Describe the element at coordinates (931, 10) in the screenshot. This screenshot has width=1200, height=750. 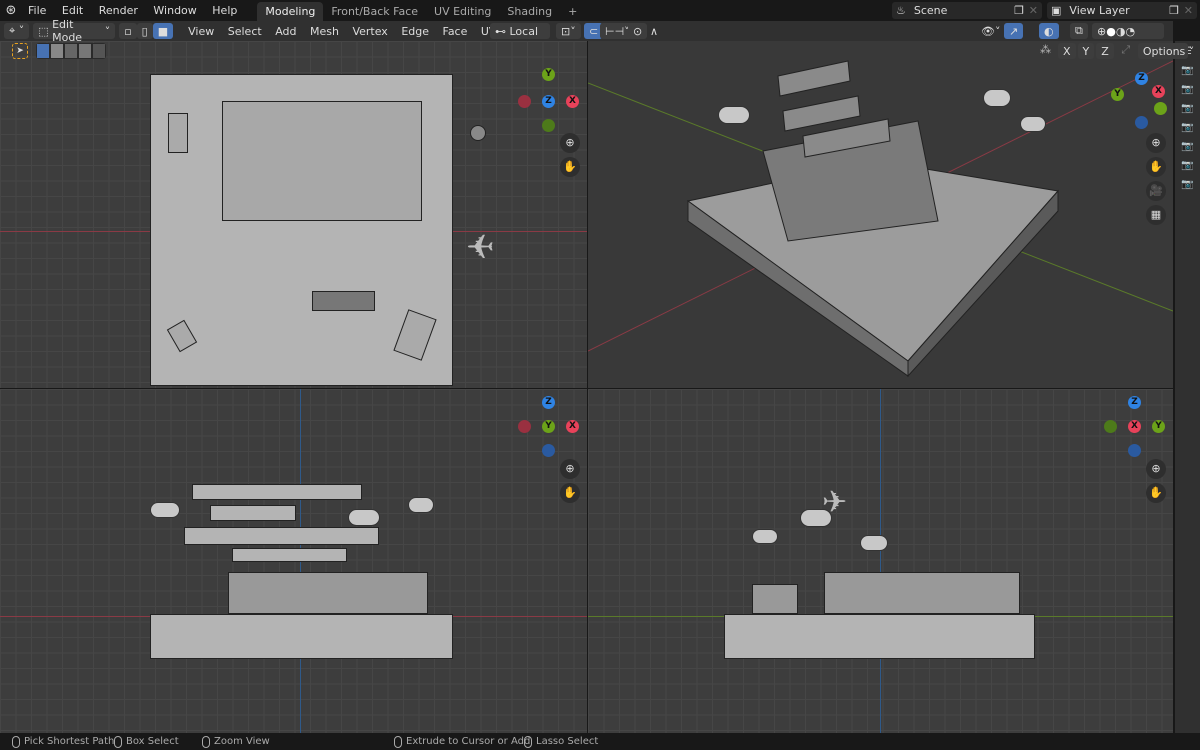
I see `scene-name: Scene` at that location.